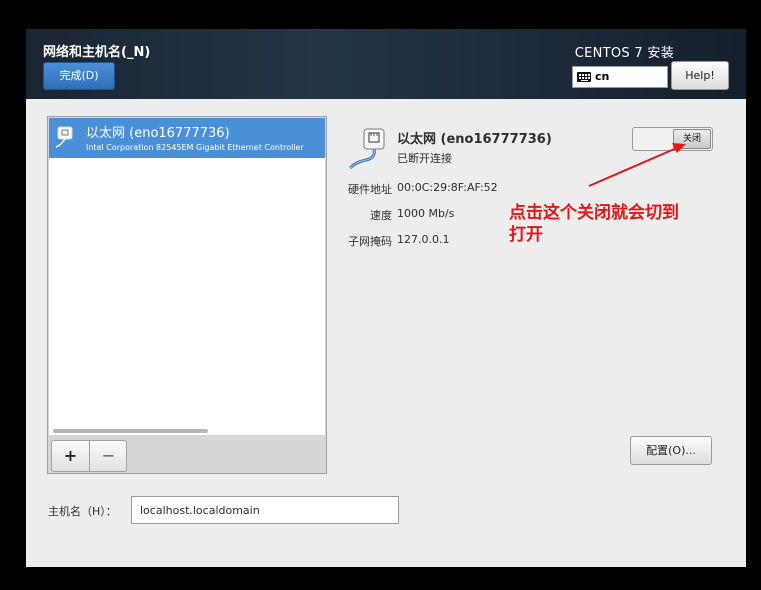 The image size is (761, 590). I want to click on annotation-arrow, so click(637, 165).